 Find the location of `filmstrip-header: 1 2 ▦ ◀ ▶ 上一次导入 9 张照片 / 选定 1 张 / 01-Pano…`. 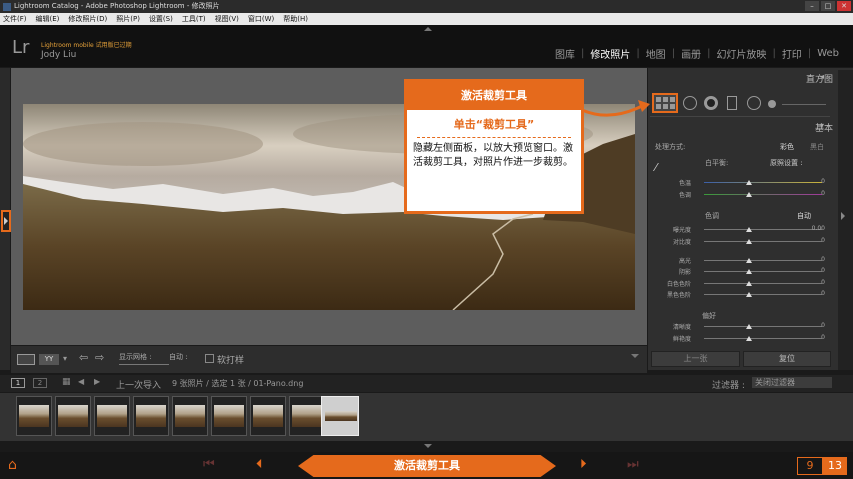

filmstrip-header: 1 2 ▦ ◀ ▶ 上一次导入 9 张照片 / 选定 1 张 / 01-Pano… is located at coordinates (426, 383).